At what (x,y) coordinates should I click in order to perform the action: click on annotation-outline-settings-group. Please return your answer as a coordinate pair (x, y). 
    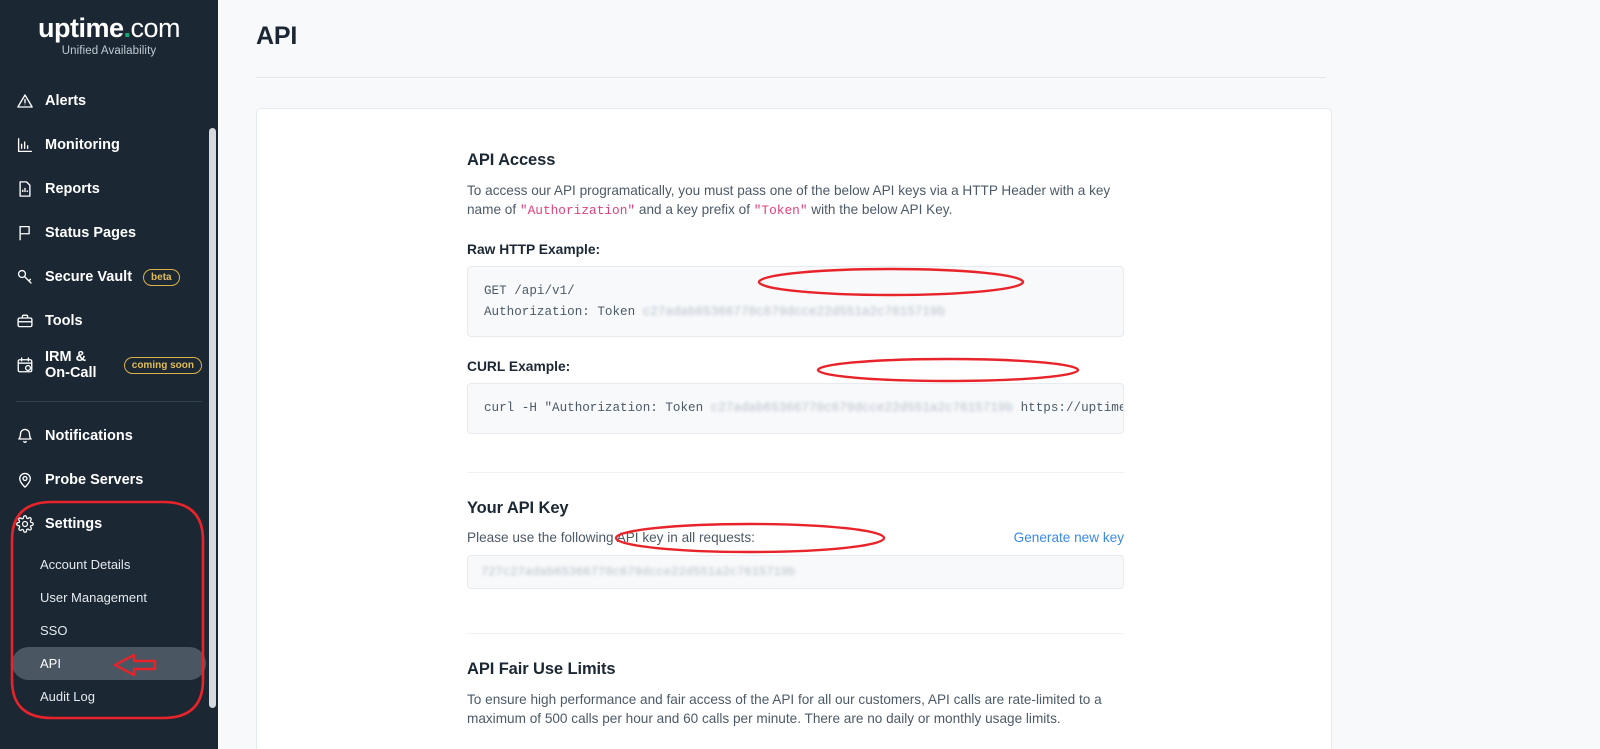
    Looking at the image, I should click on (107, 610).